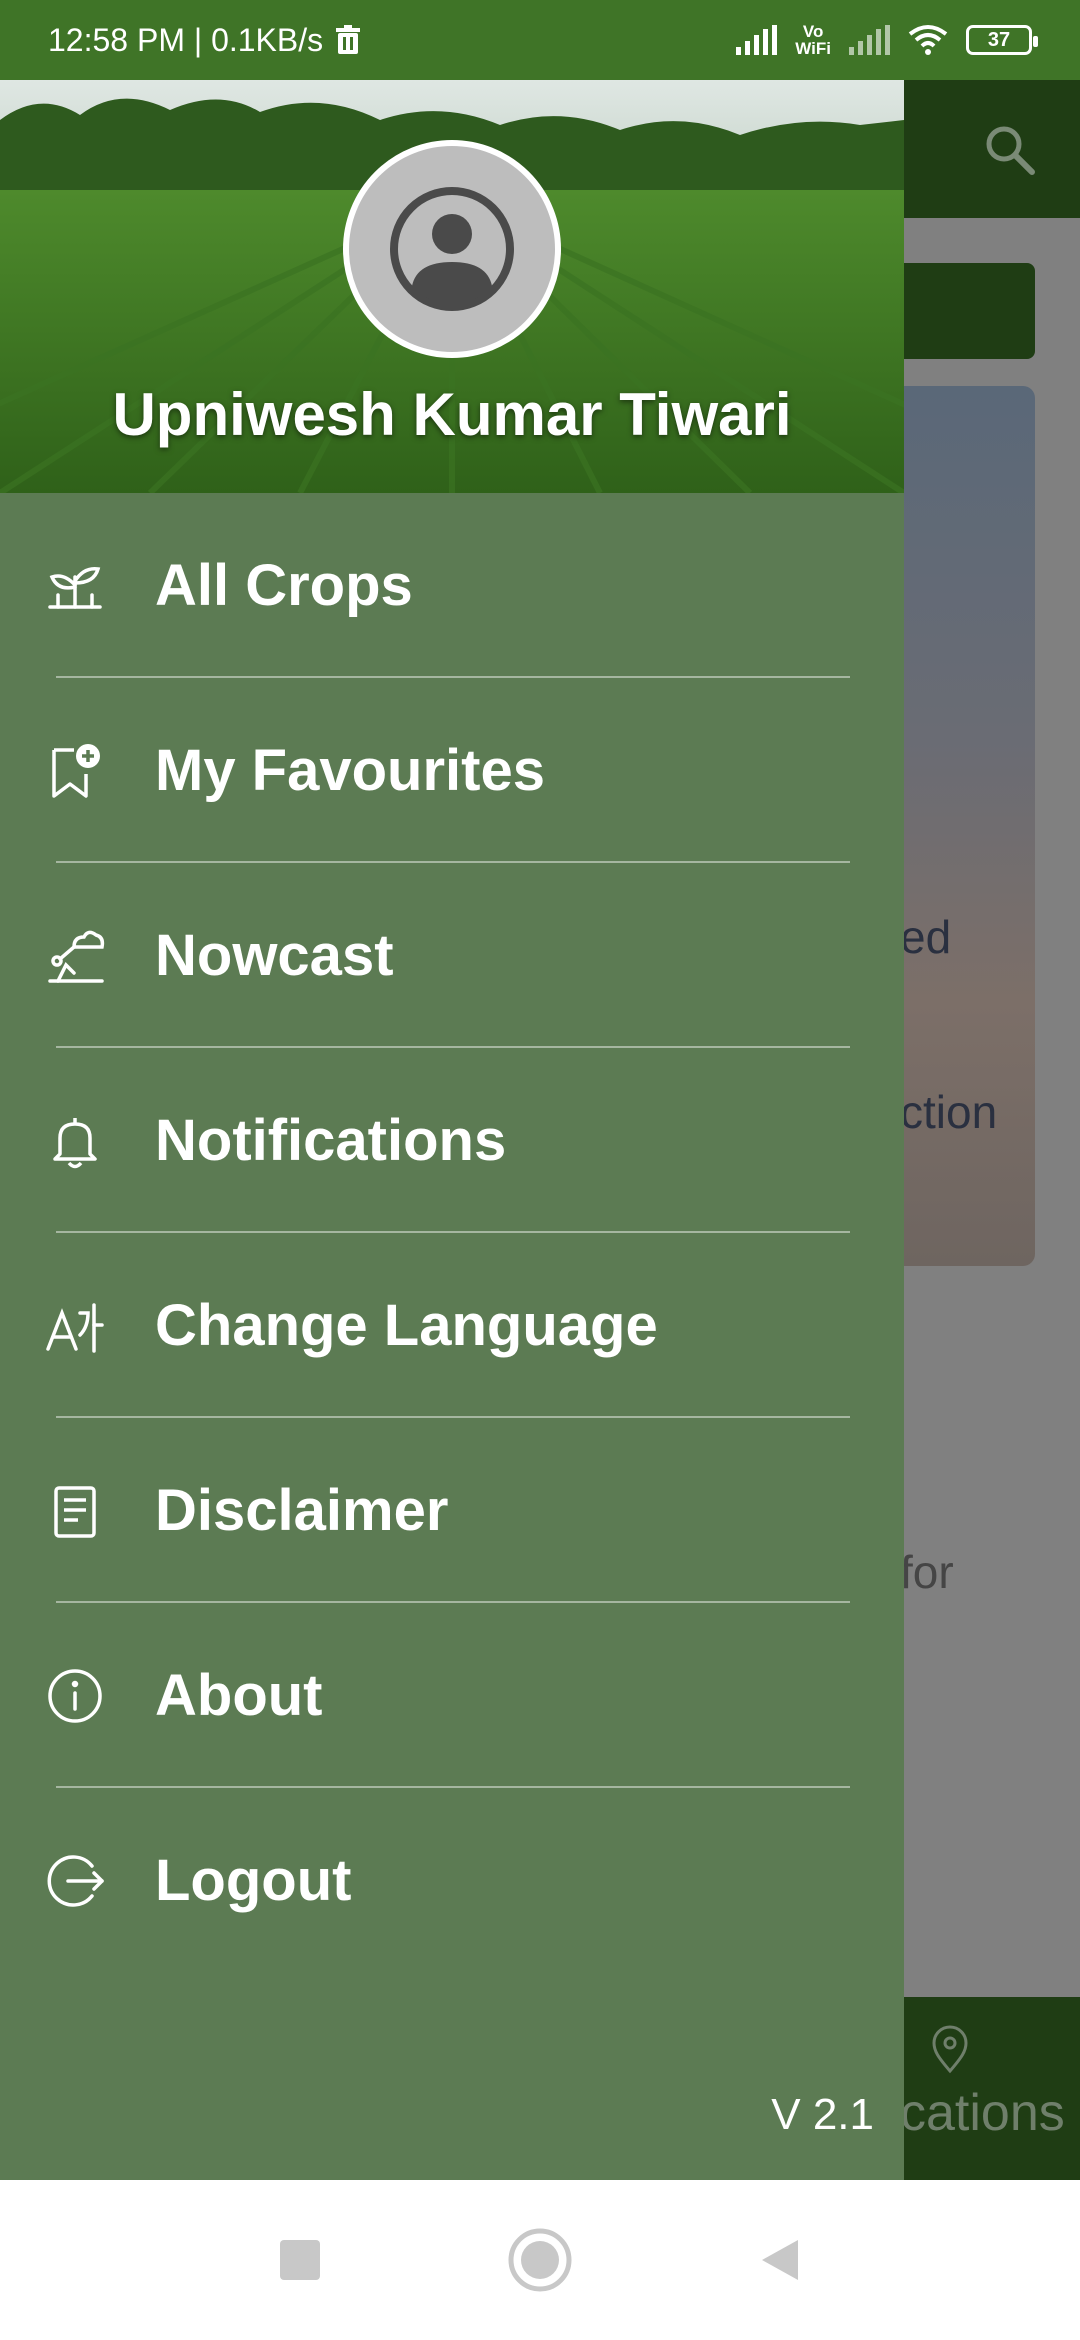 The image size is (1080, 2340). I want to click on battery-icon: 37, so click(1002, 40).